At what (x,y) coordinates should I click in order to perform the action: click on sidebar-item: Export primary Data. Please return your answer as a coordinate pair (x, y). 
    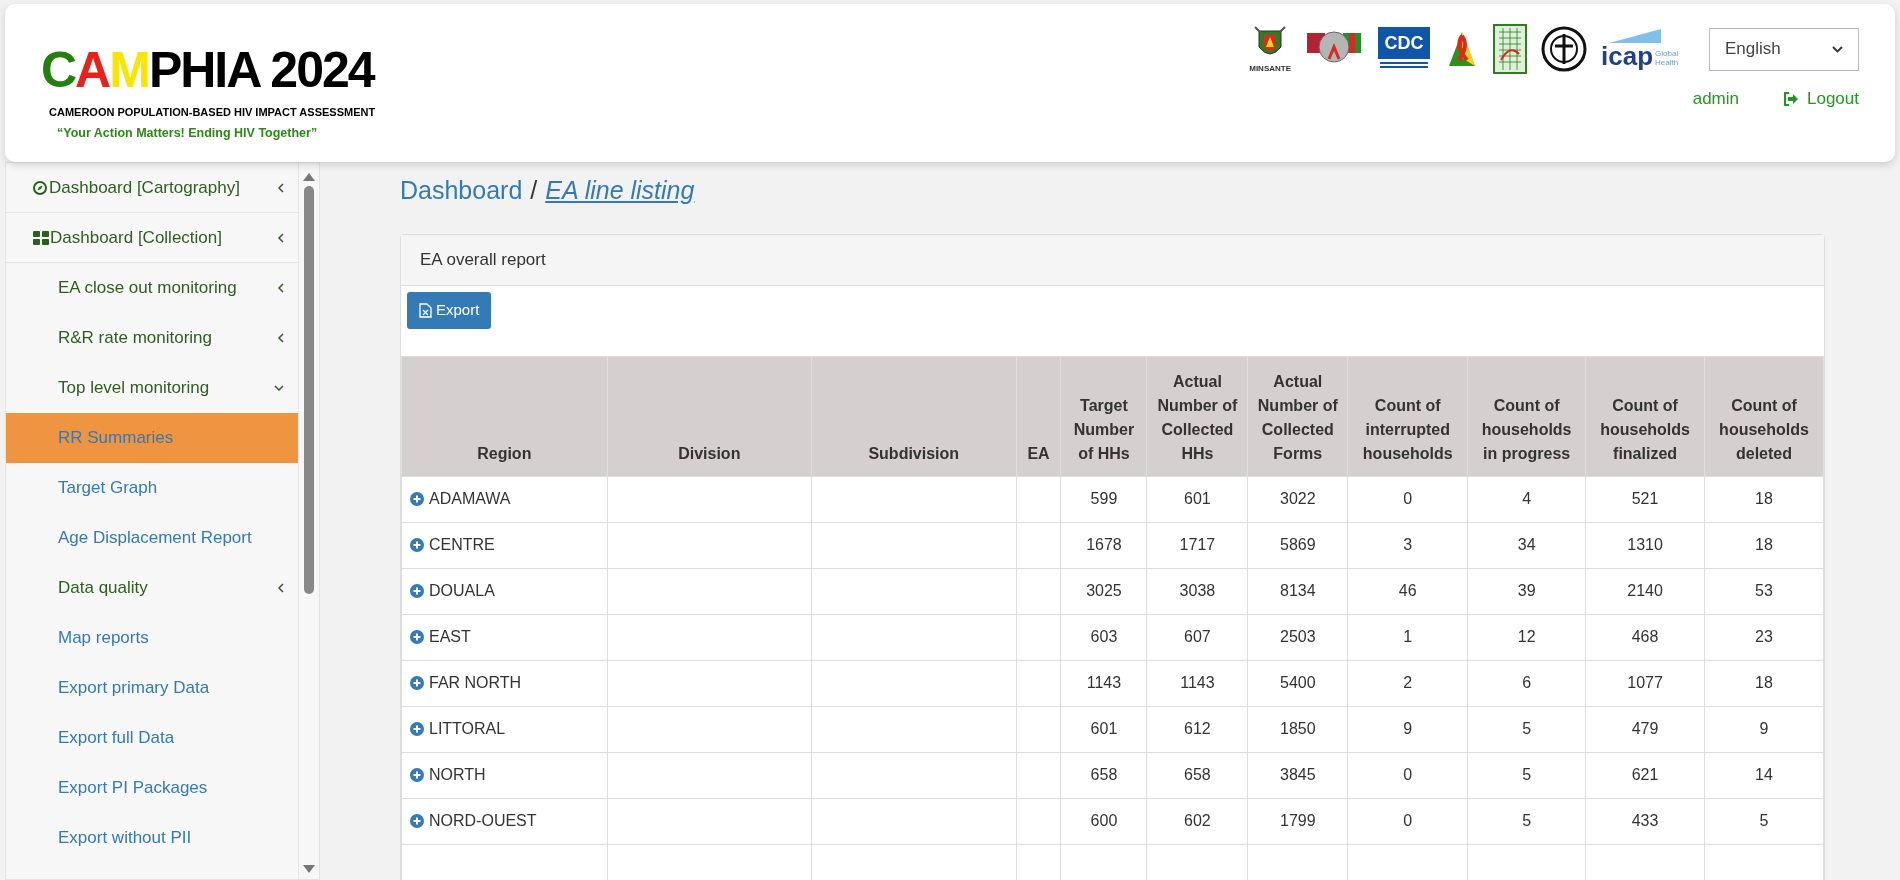
    Looking at the image, I should click on (152, 688).